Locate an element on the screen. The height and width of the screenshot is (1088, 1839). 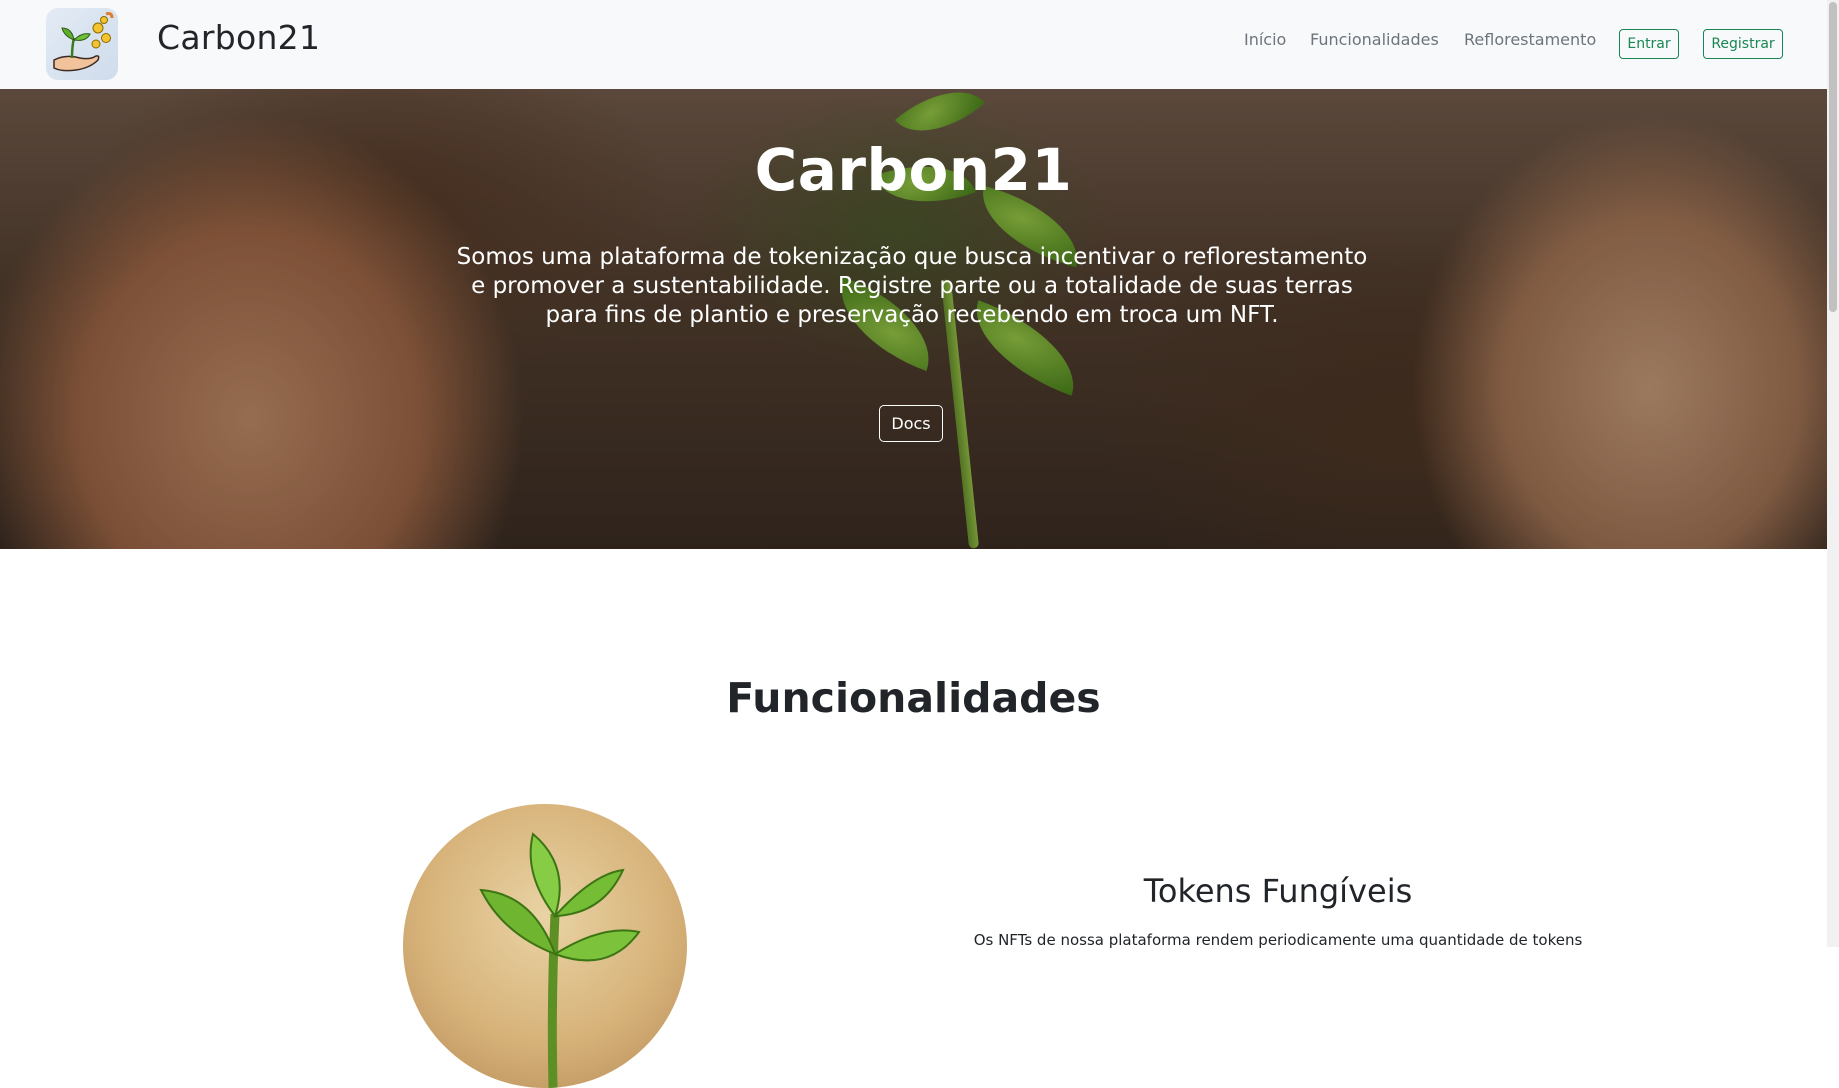
logo-icon is located at coordinates (82, 44).